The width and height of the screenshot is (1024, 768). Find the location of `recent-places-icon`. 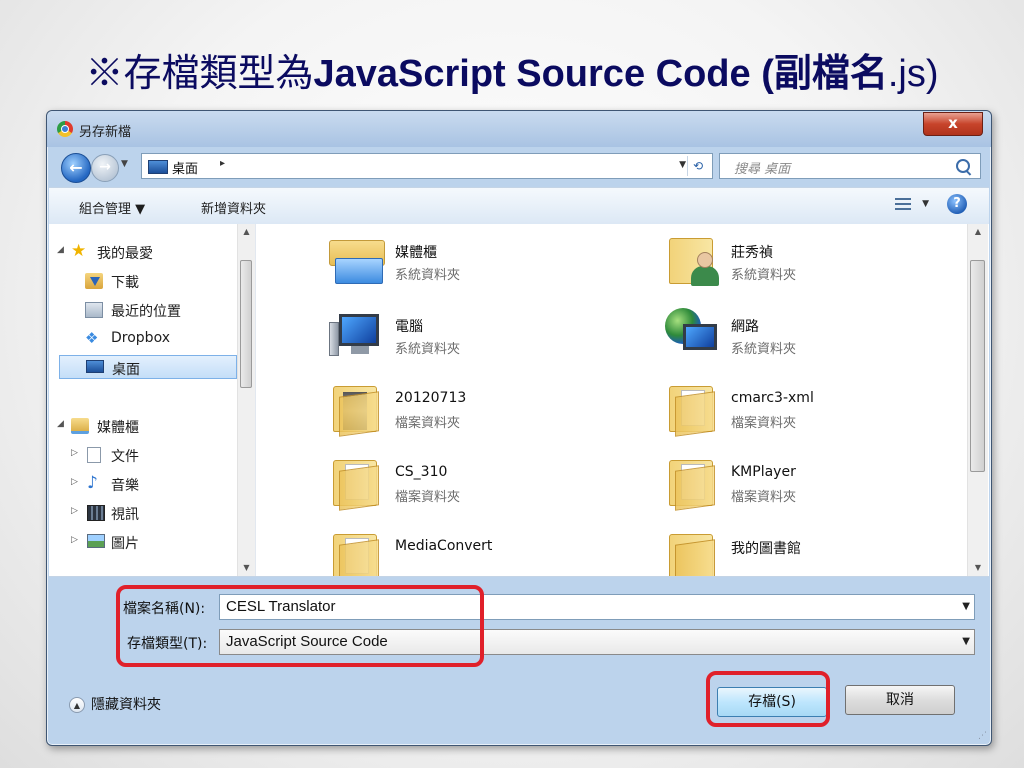

recent-places-icon is located at coordinates (94, 310).